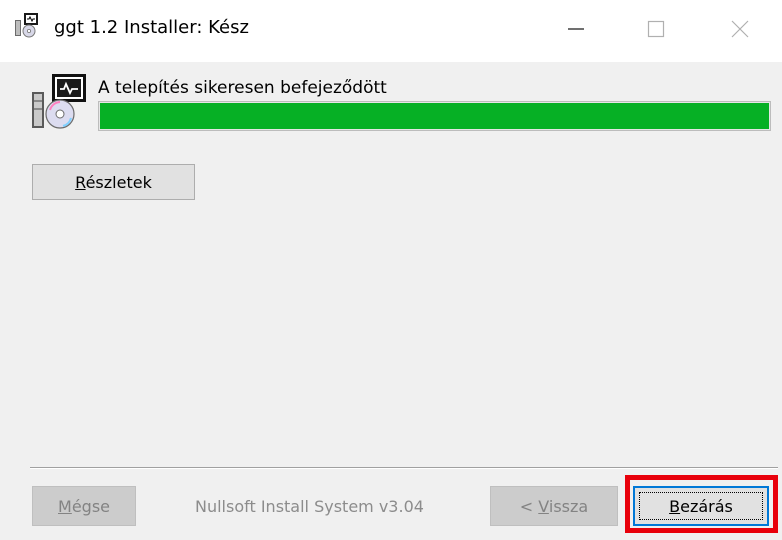 The image size is (782, 540). I want to click on cancel-button: Mégse, so click(84, 506).